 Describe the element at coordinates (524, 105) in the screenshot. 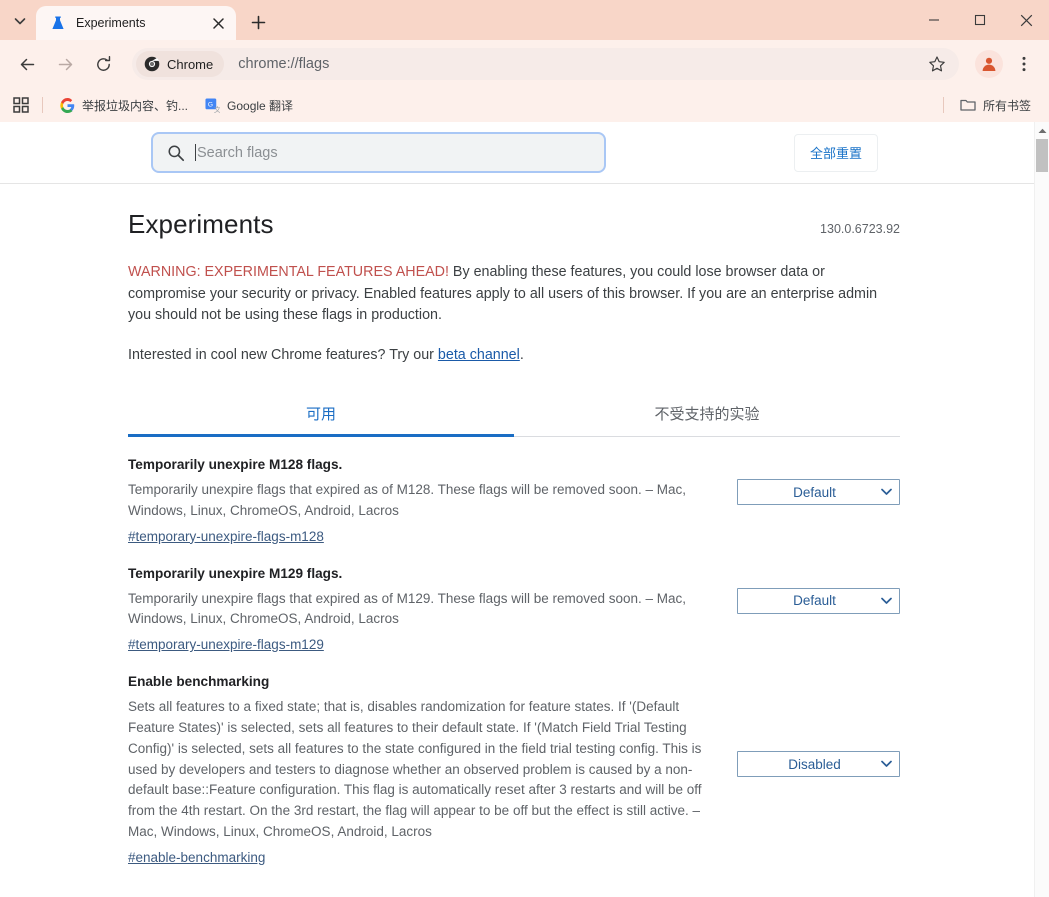

I see `bookmarks-bar: 举报垃圾内容、钓... G 文 Google 翻译` at that location.